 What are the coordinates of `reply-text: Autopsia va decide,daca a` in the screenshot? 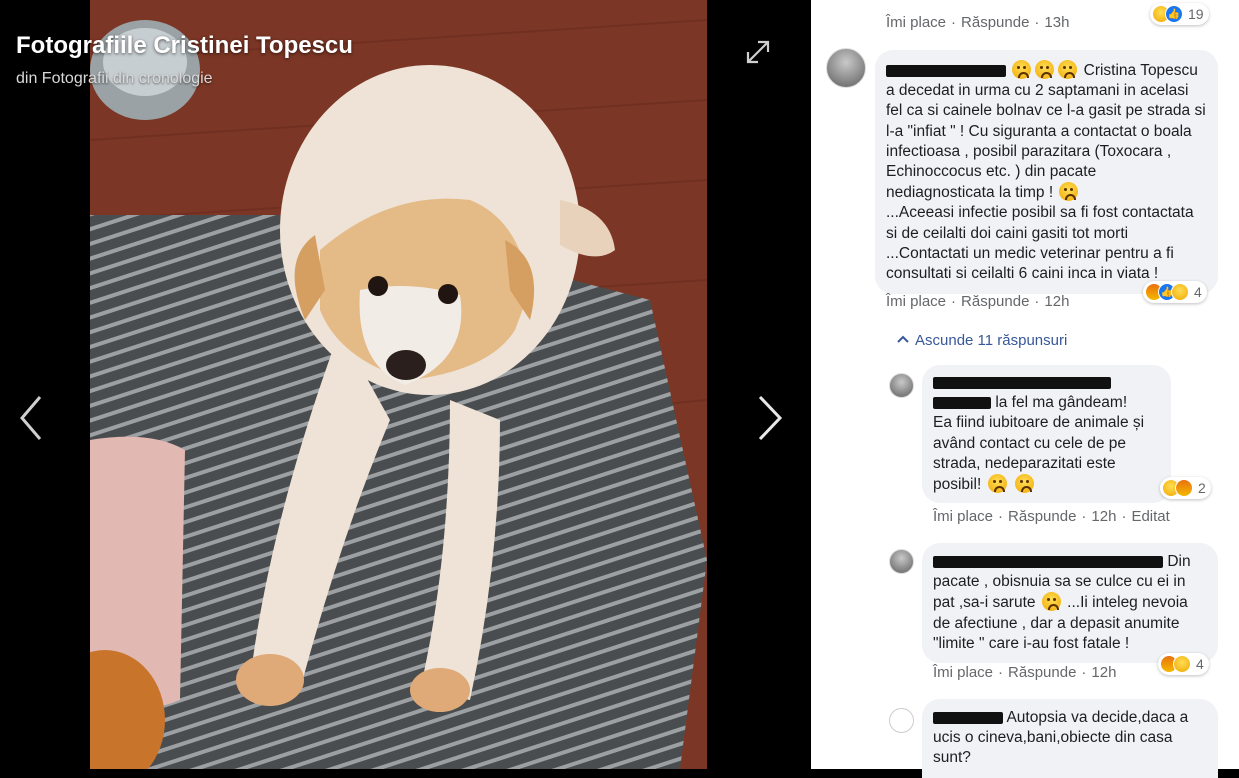 It's located at (1097, 717).